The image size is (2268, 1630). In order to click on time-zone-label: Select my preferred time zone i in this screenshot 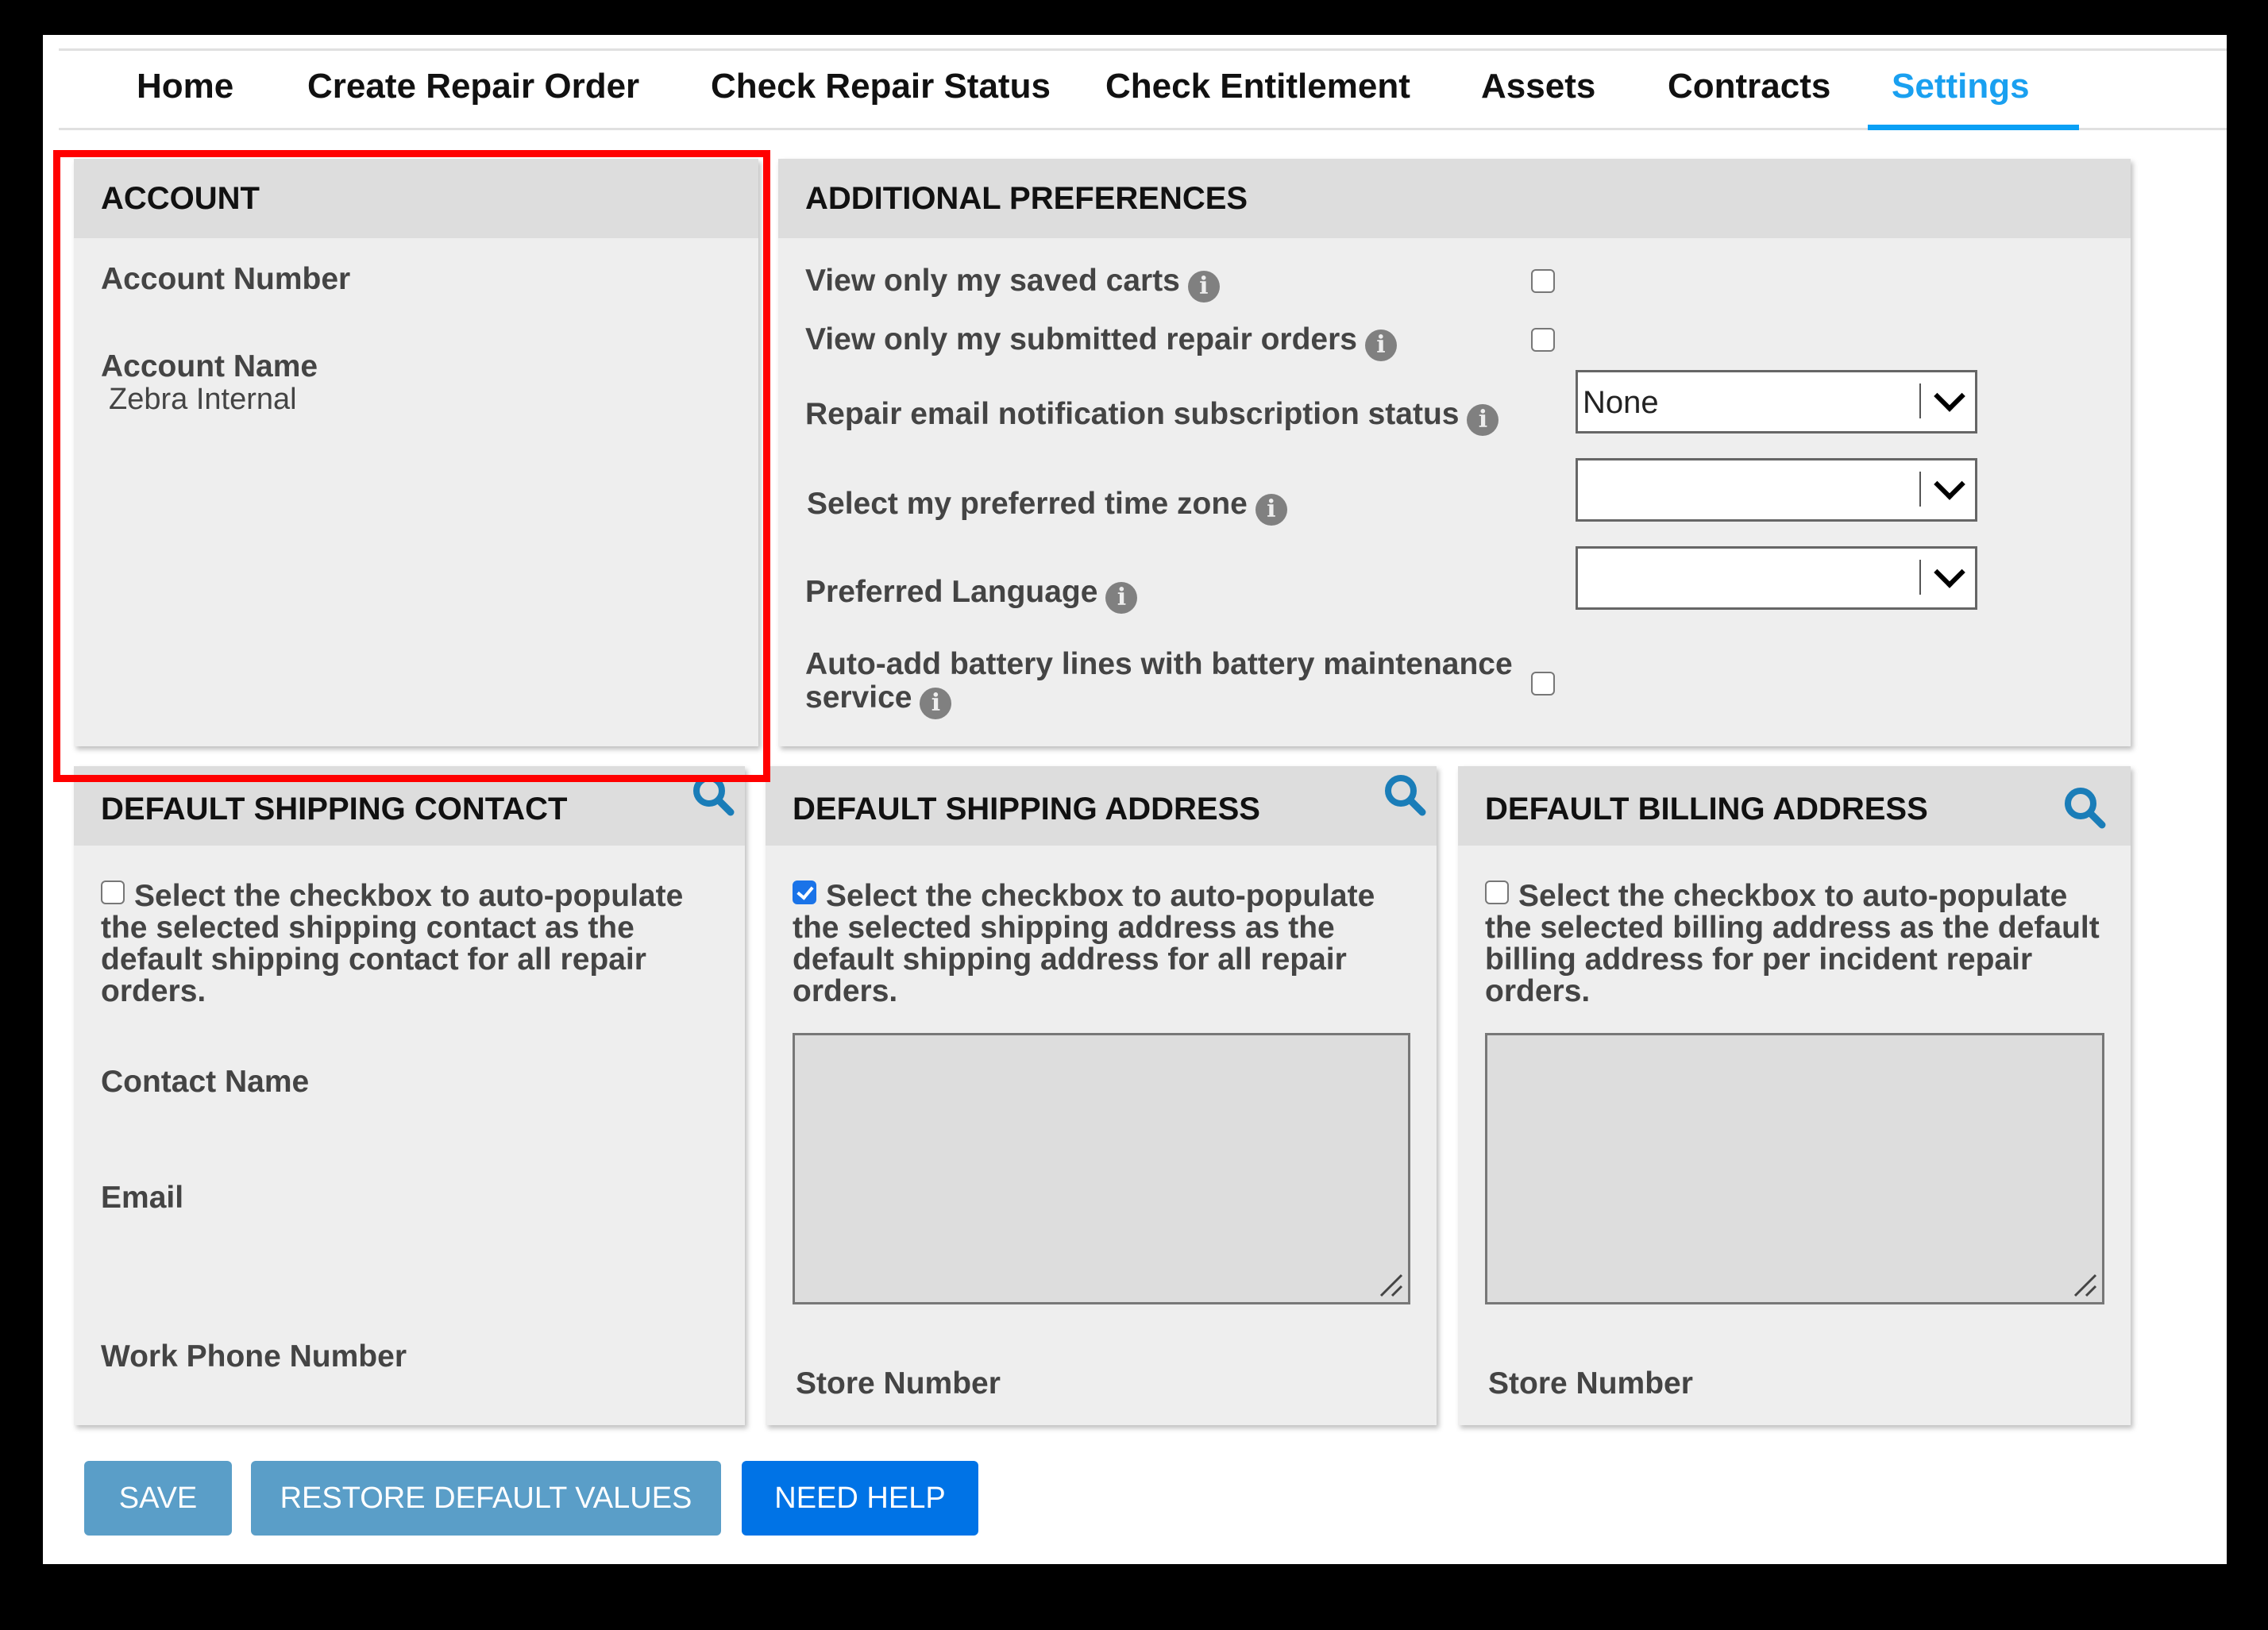, I will do `click(1047, 506)`.